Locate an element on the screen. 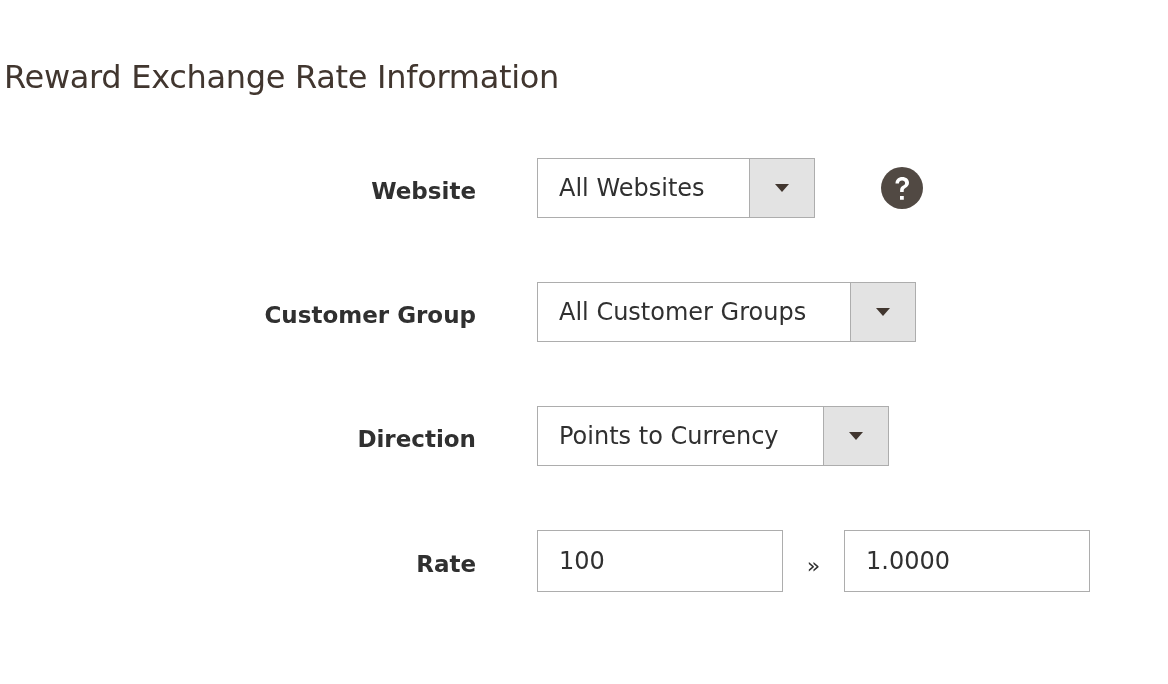 Image resolution: width=1168 pixels, height=684 pixels. select-field: Points to Currency is located at coordinates (713, 436).